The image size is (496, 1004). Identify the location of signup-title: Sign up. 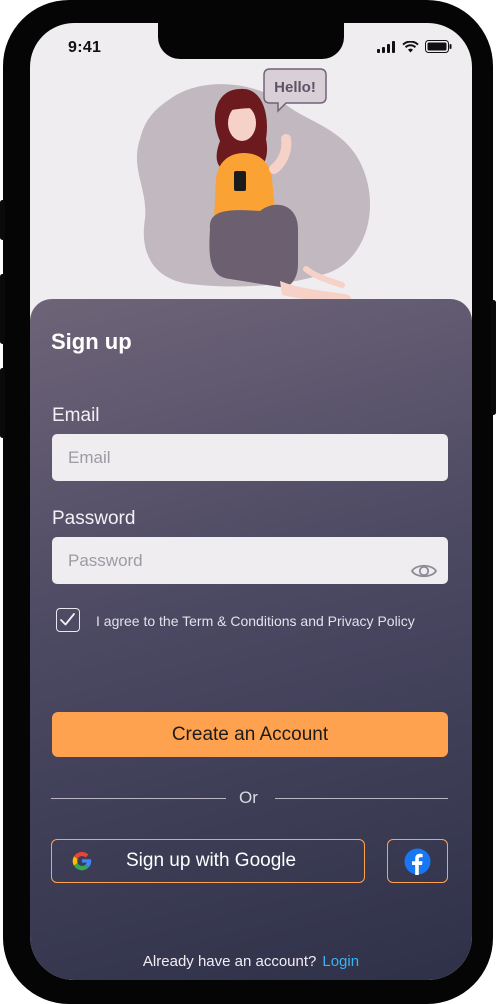
(91, 341).